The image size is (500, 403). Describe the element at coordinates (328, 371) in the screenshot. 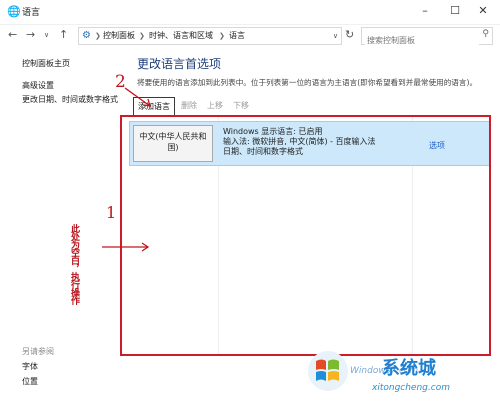

I see `windows-logo-watermark` at that location.